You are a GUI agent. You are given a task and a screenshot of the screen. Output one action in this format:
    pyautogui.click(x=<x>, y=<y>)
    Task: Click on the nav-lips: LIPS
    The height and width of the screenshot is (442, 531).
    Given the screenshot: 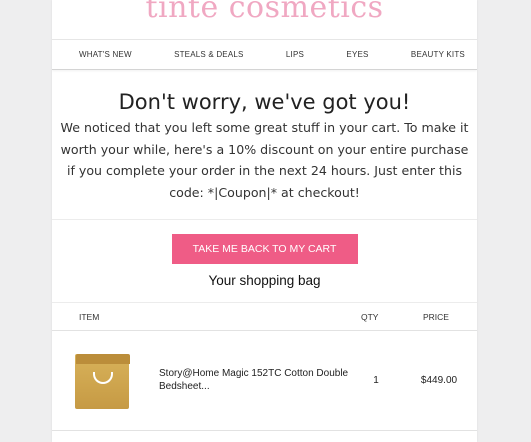 What is the action you would take?
    pyautogui.click(x=295, y=54)
    